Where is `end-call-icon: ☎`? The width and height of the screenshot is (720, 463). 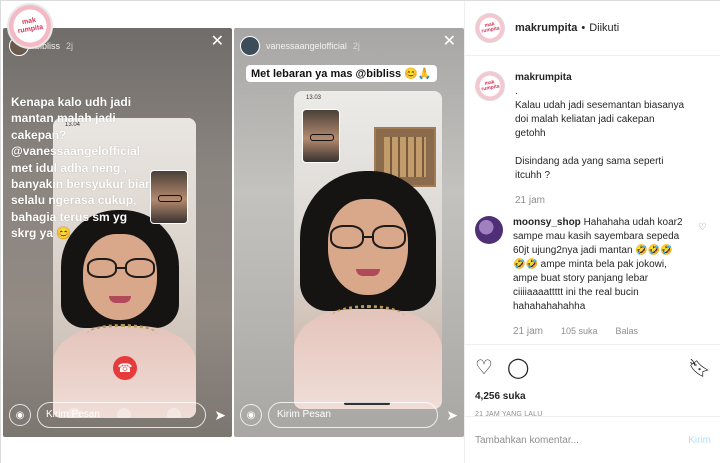 end-call-icon: ☎ is located at coordinates (125, 368).